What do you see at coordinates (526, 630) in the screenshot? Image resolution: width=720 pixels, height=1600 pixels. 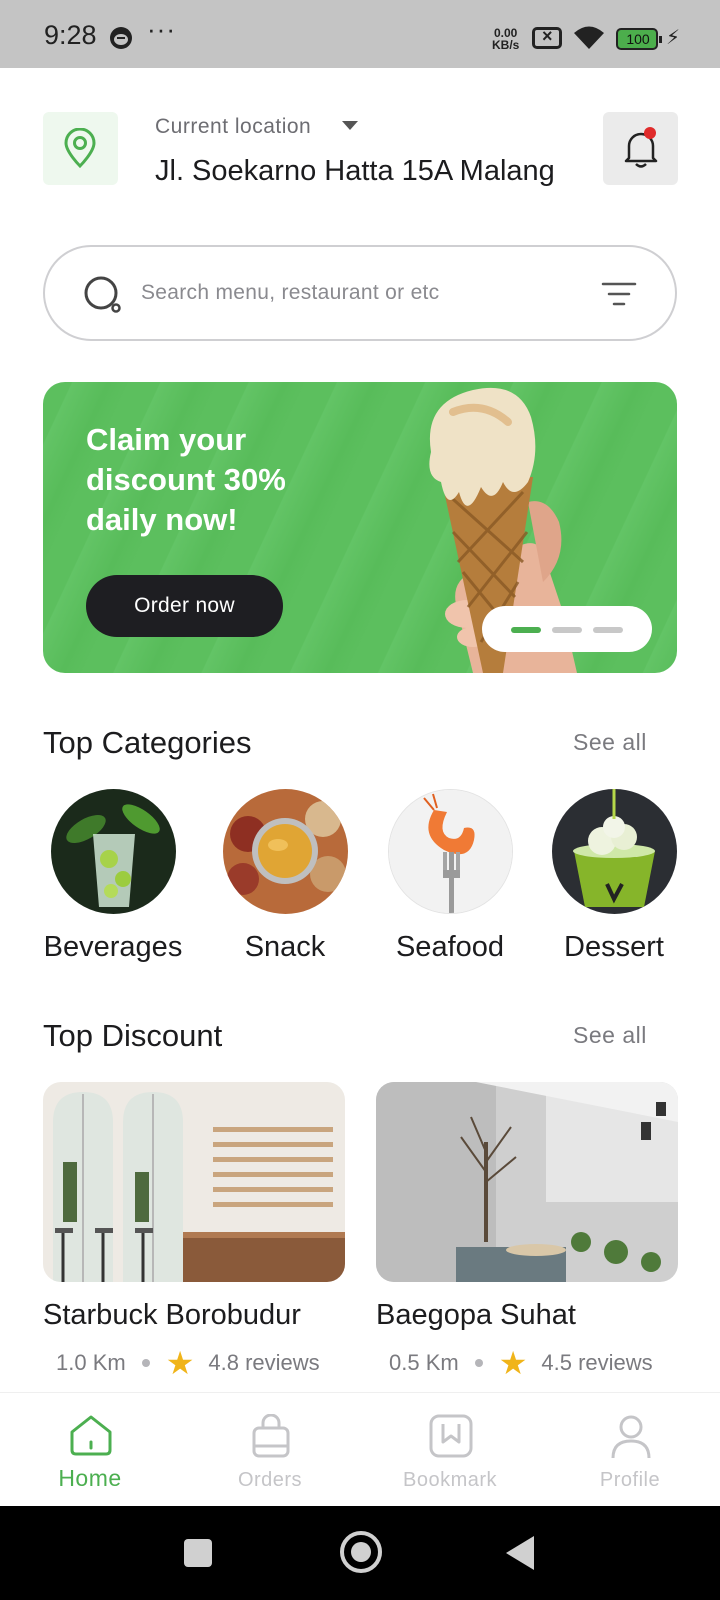 I see `page-indicator-active` at bounding box center [526, 630].